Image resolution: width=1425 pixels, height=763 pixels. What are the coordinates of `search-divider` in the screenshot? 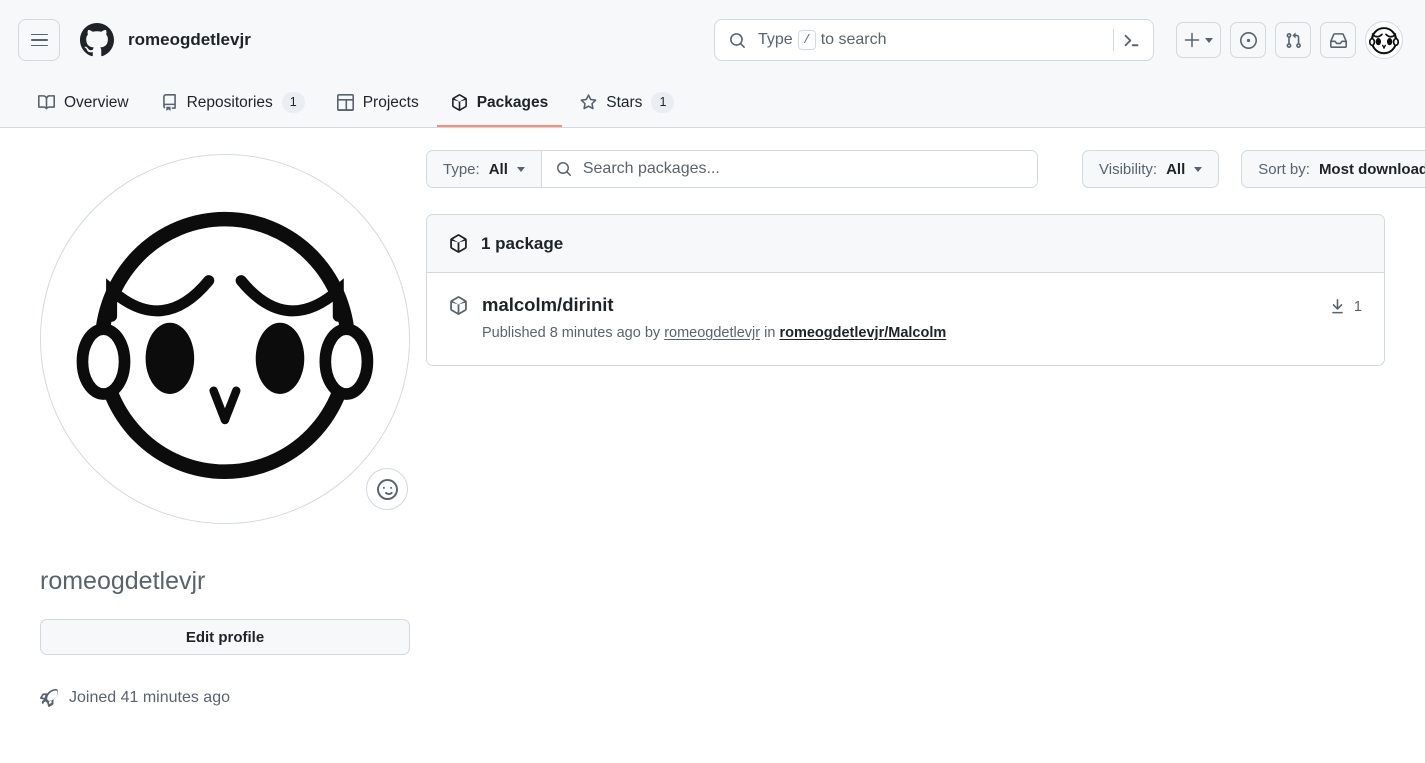 It's located at (1113, 40).